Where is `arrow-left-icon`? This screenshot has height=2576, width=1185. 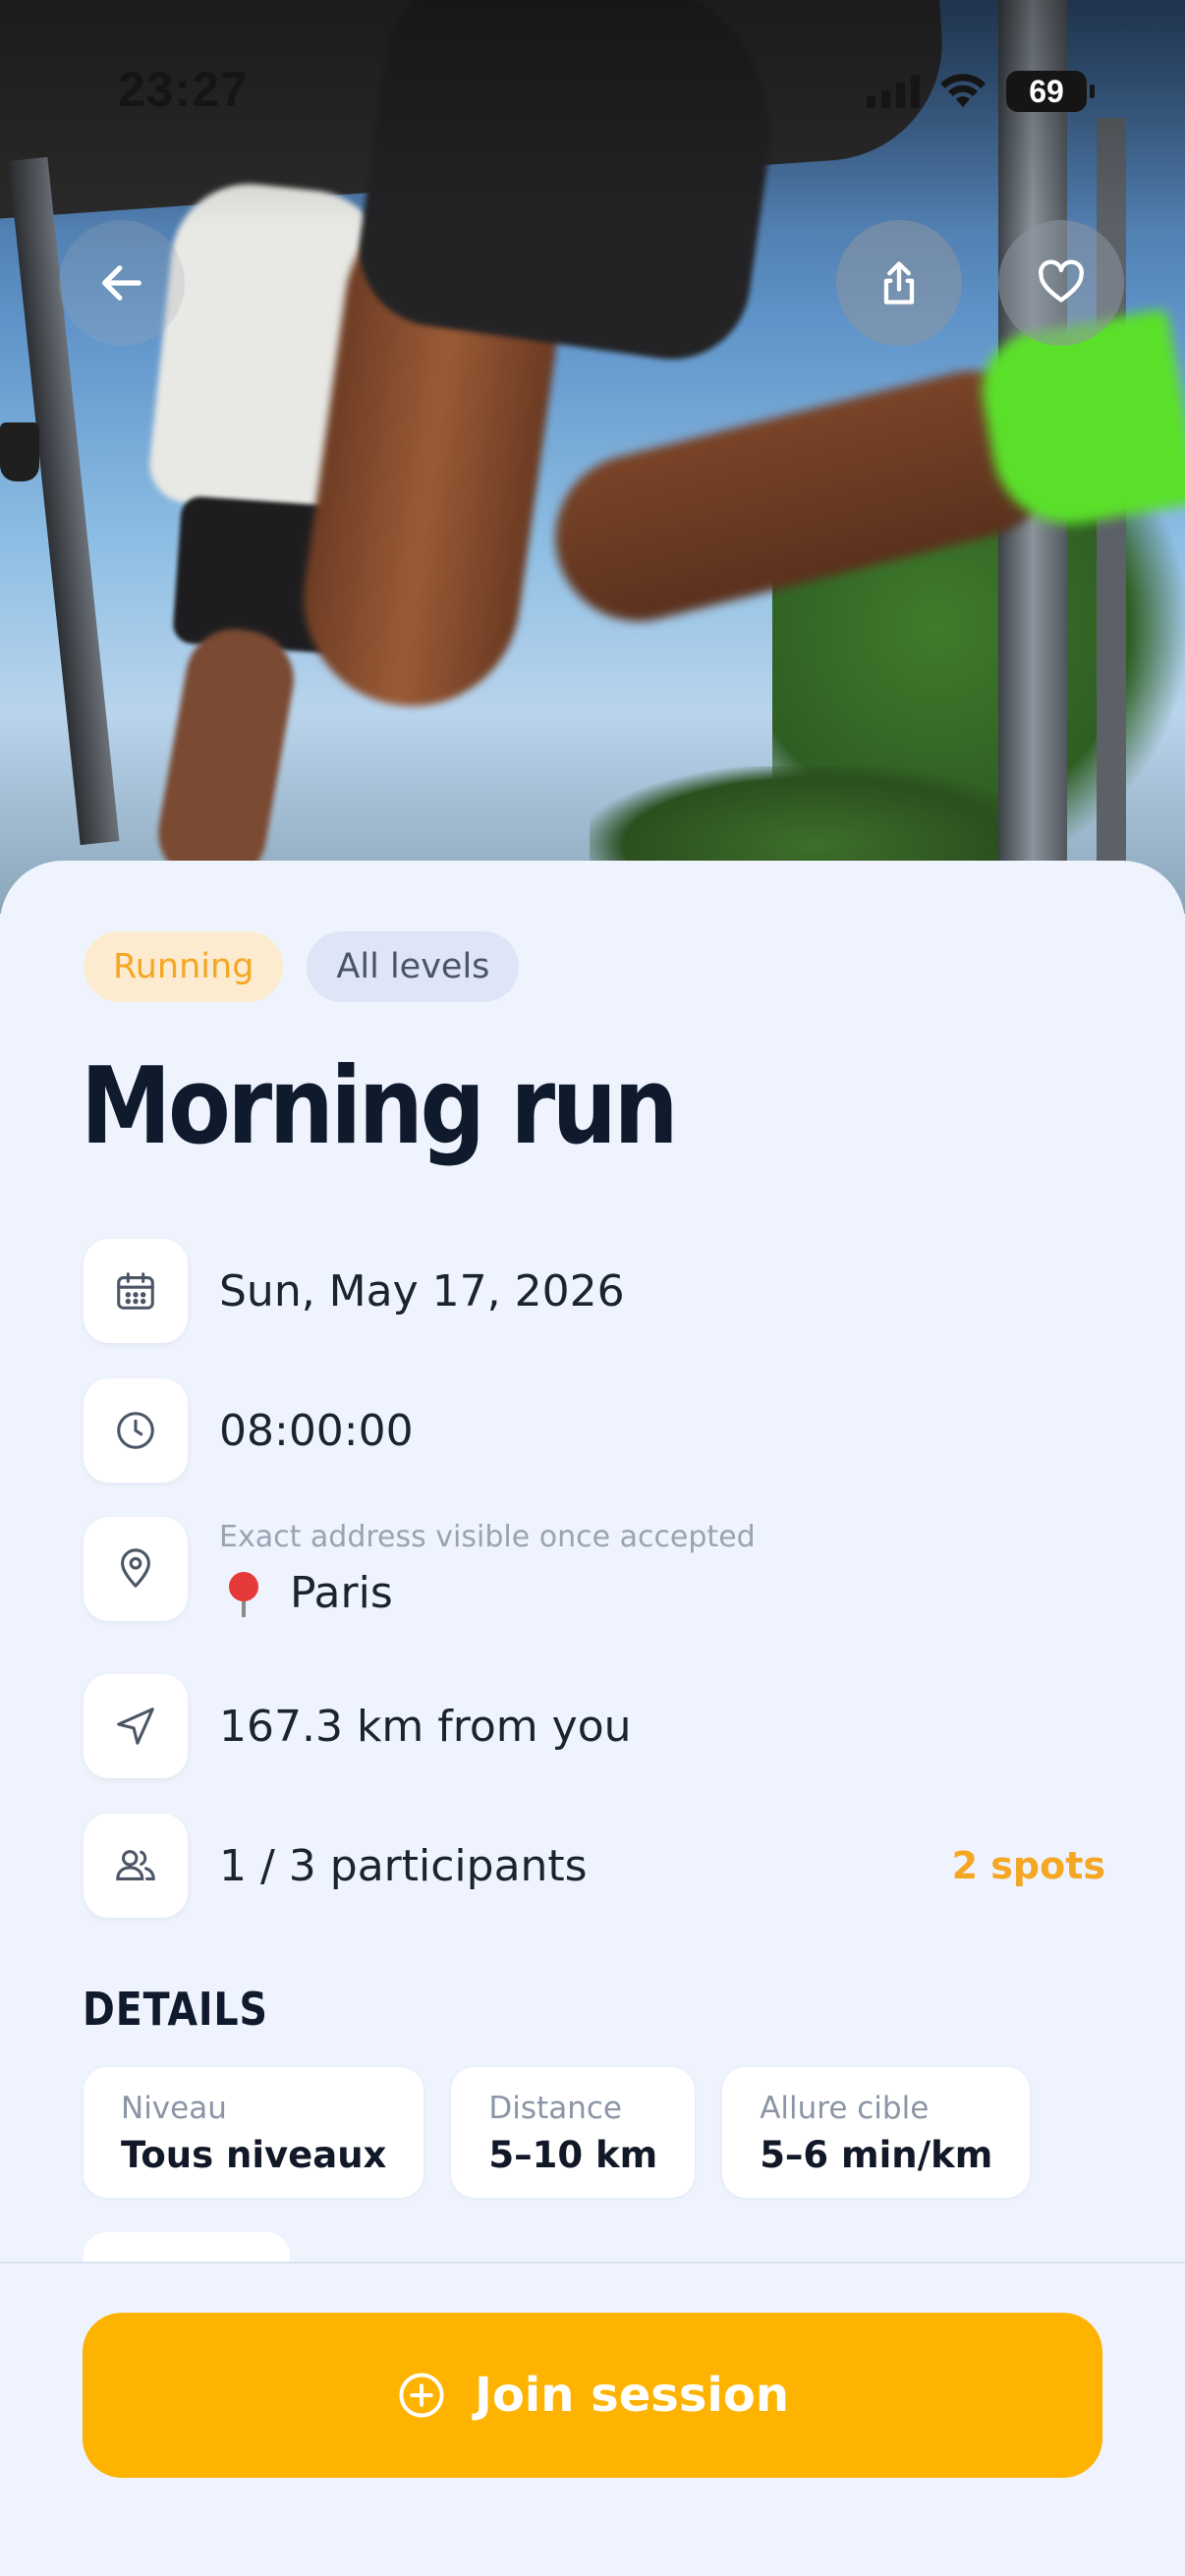
arrow-left-icon is located at coordinates (122, 283).